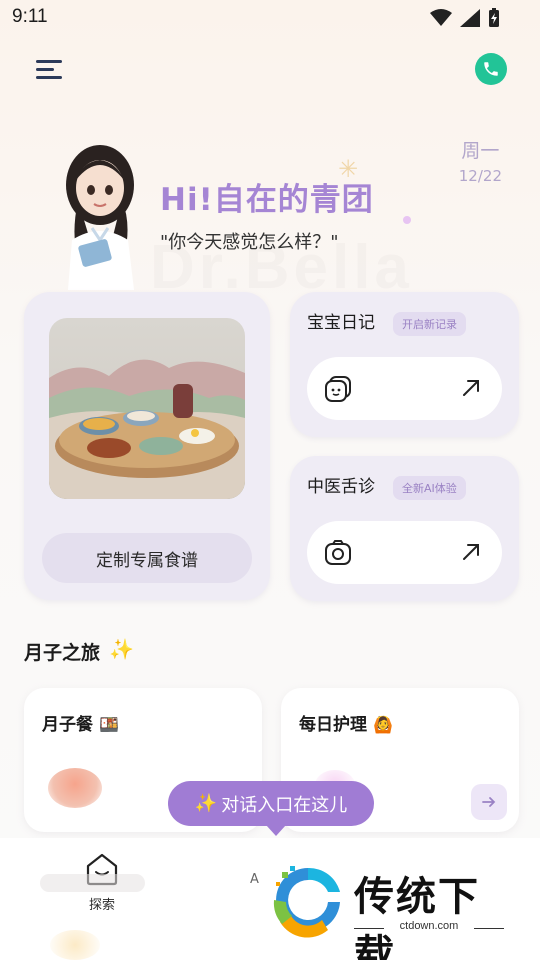 This screenshot has width=540, height=960. Describe the element at coordinates (429, 324) in the screenshot. I see `baby-diary-badge: 开启新记录` at that location.